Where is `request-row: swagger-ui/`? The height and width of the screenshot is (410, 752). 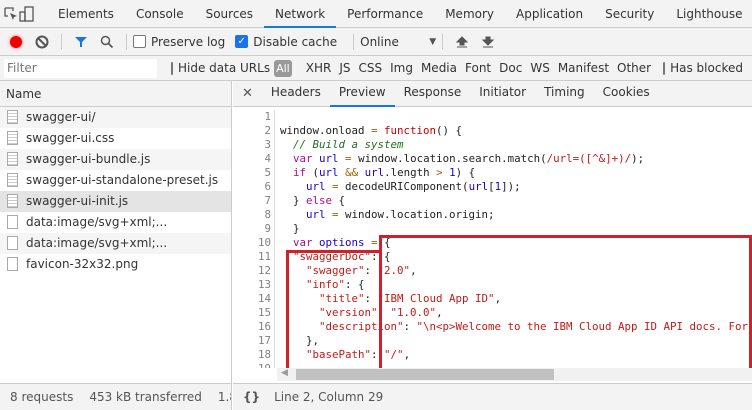
request-row: swagger-ui/ is located at coordinates (115, 117).